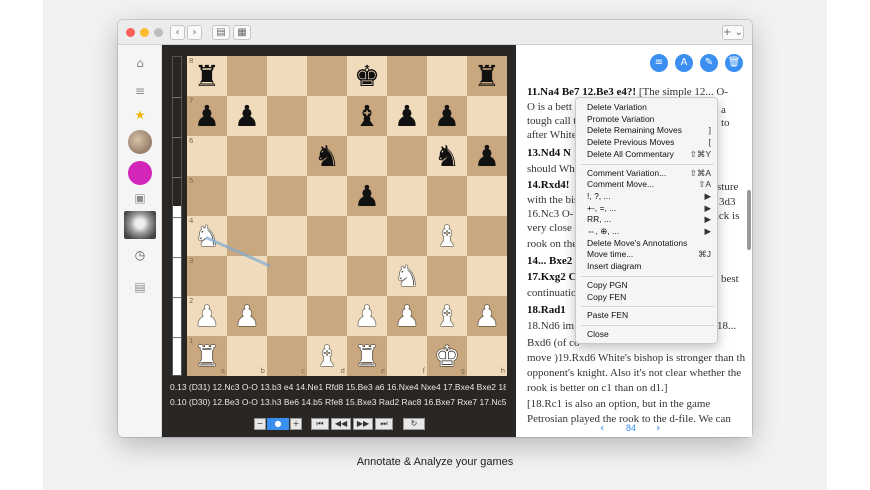  Describe the element at coordinates (367, 236) in the screenshot. I see `board-square-e4` at that location.